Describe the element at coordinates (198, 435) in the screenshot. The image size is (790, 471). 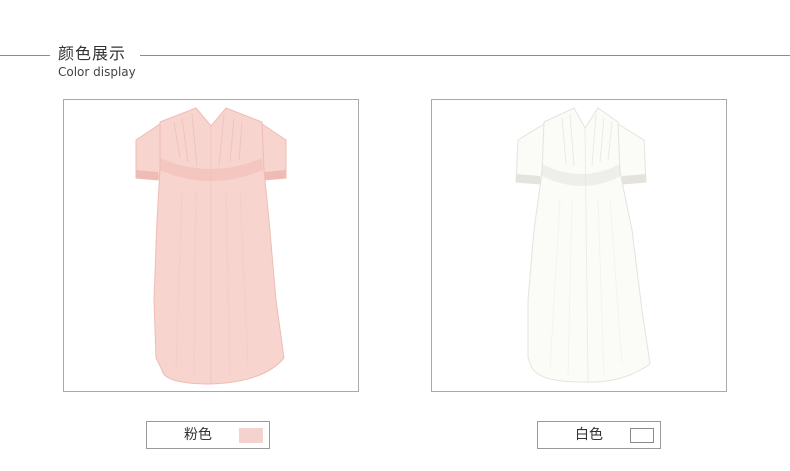
I see `color-option-label: 粉色` at that location.